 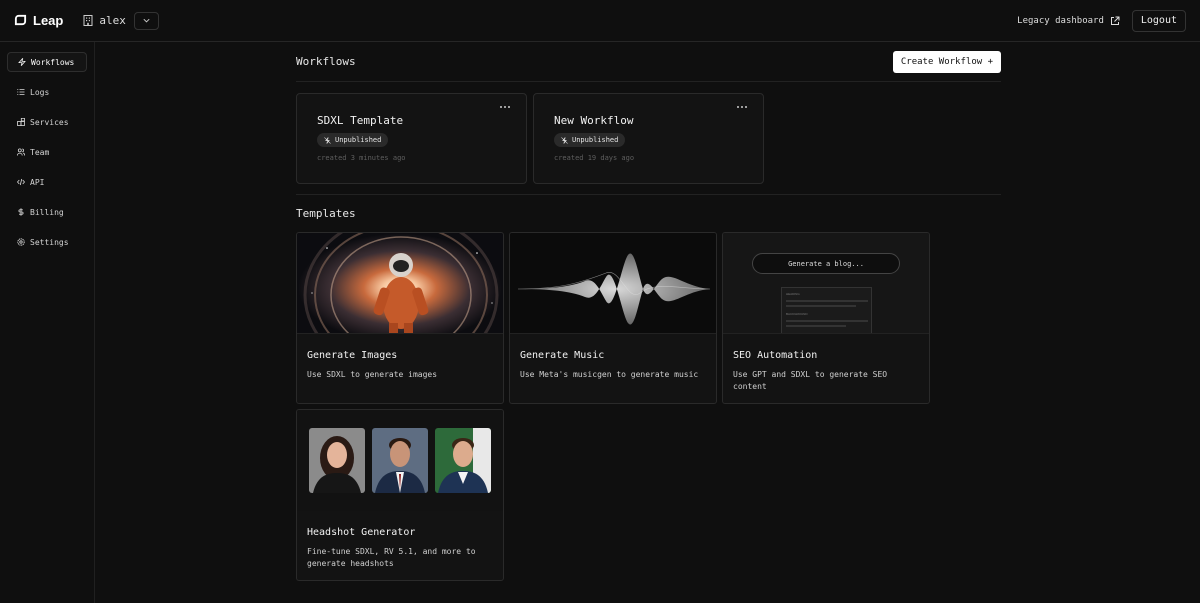 What do you see at coordinates (112, 20) in the screenshot?
I see `org-name: alex` at bounding box center [112, 20].